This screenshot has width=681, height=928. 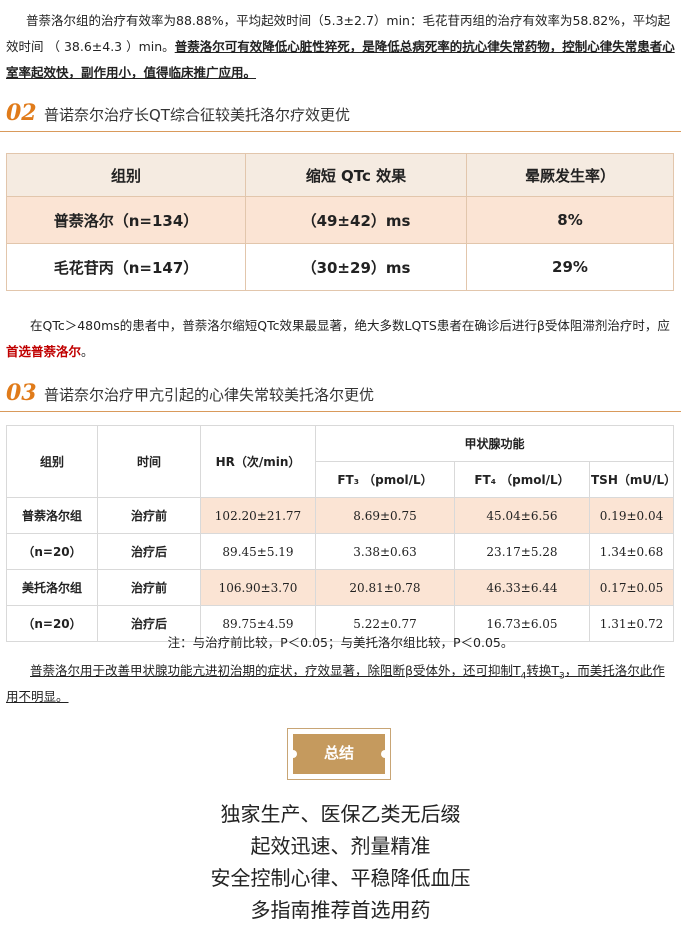 I want to click on highlight-text: 首选普萘洛尔, so click(x=44, y=351).